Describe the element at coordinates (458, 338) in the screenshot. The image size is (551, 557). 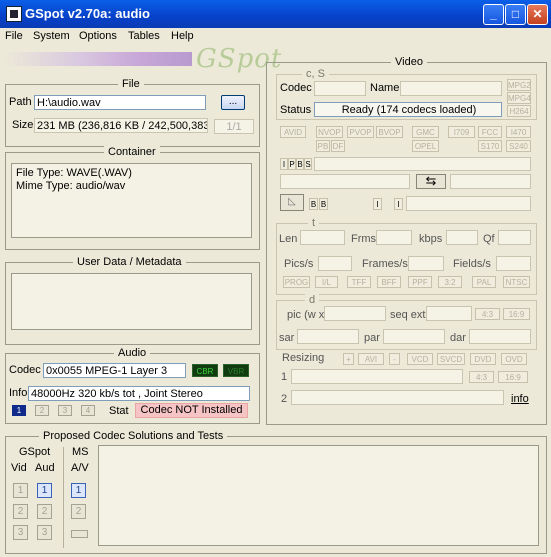
I see `dar-label: dar` at that location.